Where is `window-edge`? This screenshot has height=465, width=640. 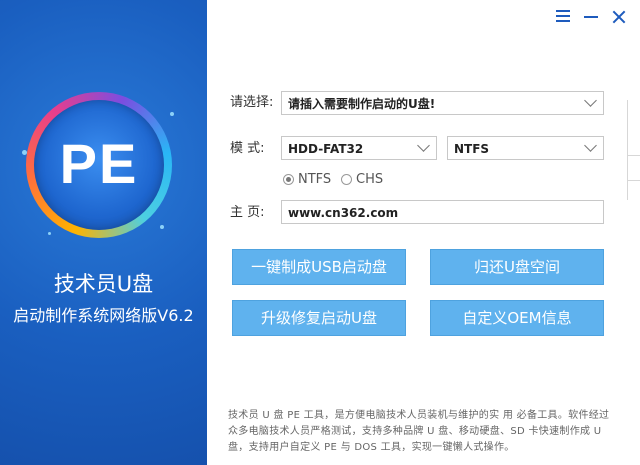 window-edge is located at coordinates (633, 150).